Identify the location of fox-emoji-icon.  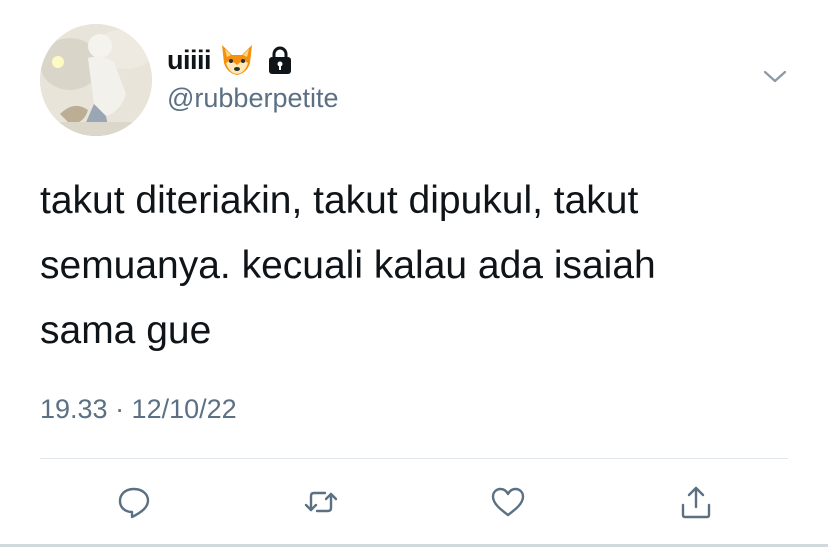
(237, 60).